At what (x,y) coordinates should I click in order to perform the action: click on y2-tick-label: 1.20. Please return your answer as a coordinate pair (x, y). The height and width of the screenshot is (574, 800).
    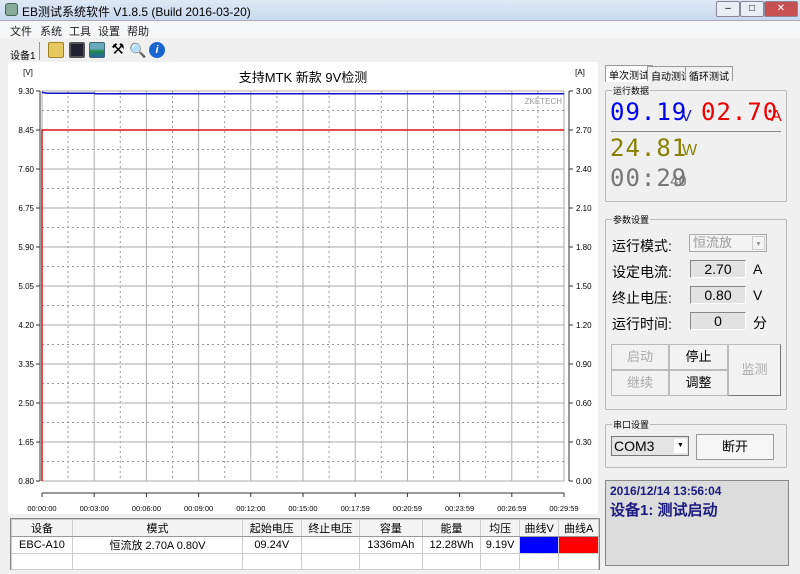
    Looking at the image, I should click on (584, 325).